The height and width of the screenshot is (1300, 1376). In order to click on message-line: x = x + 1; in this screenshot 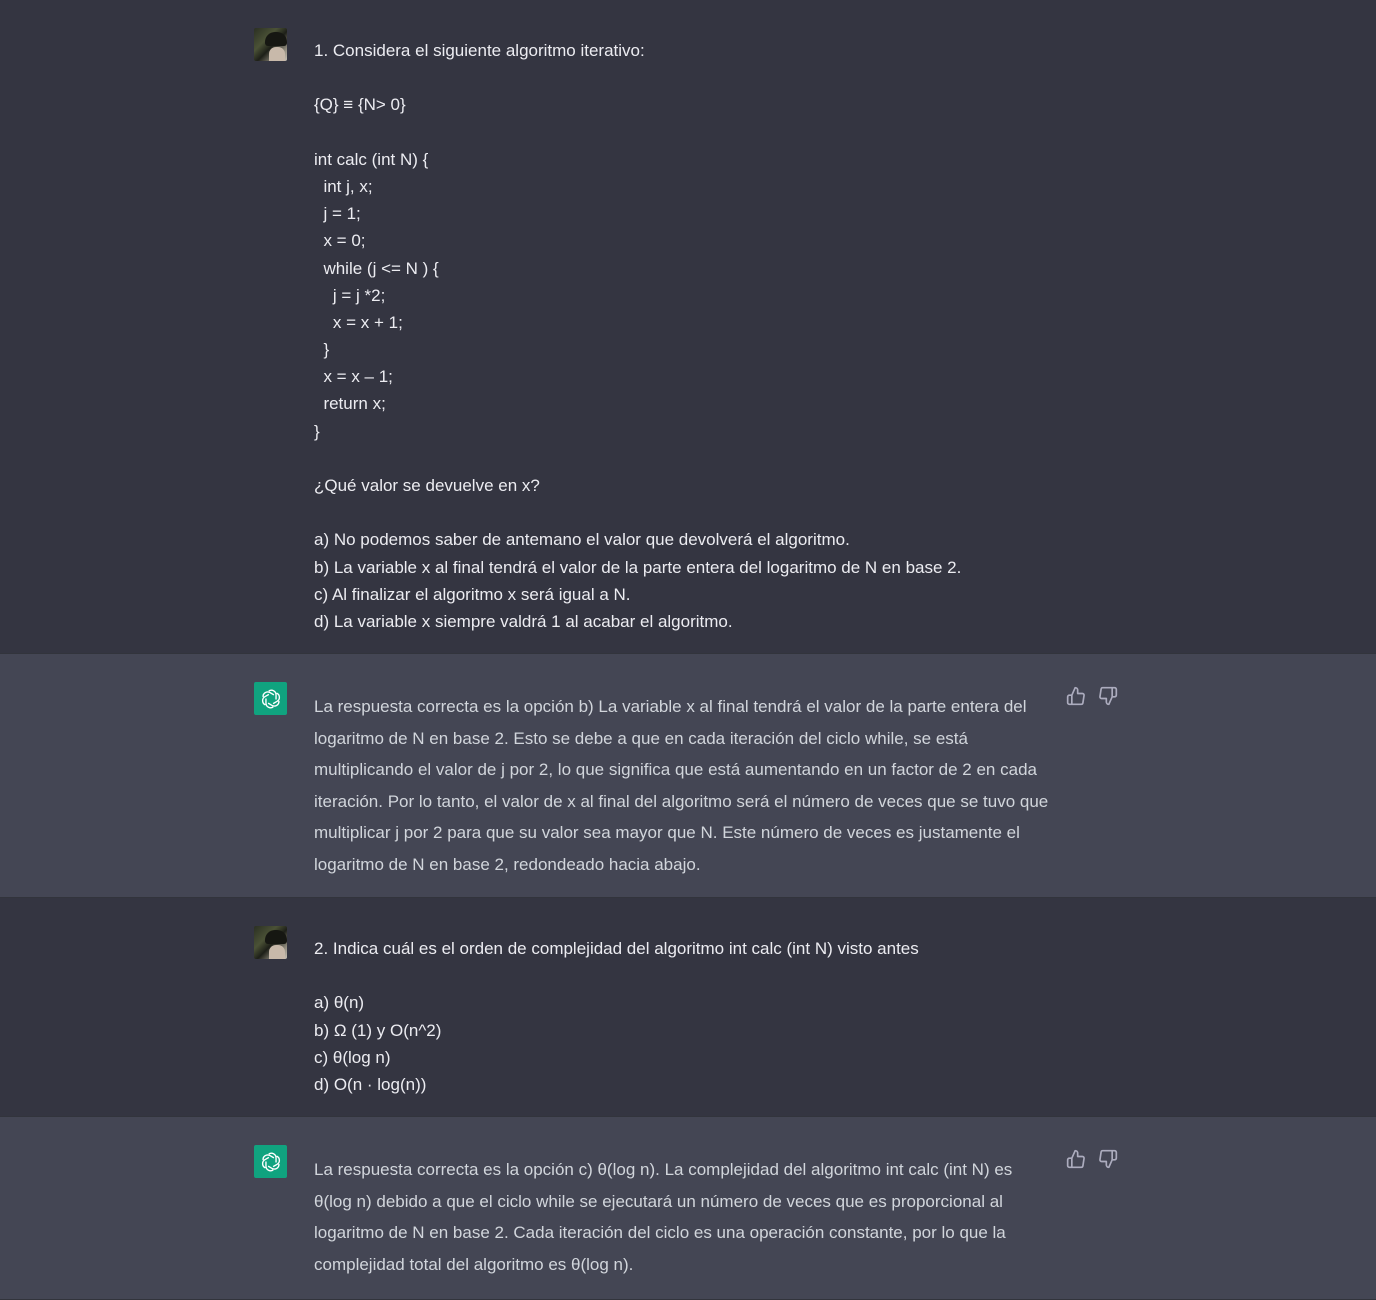, I will do `click(358, 322)`.